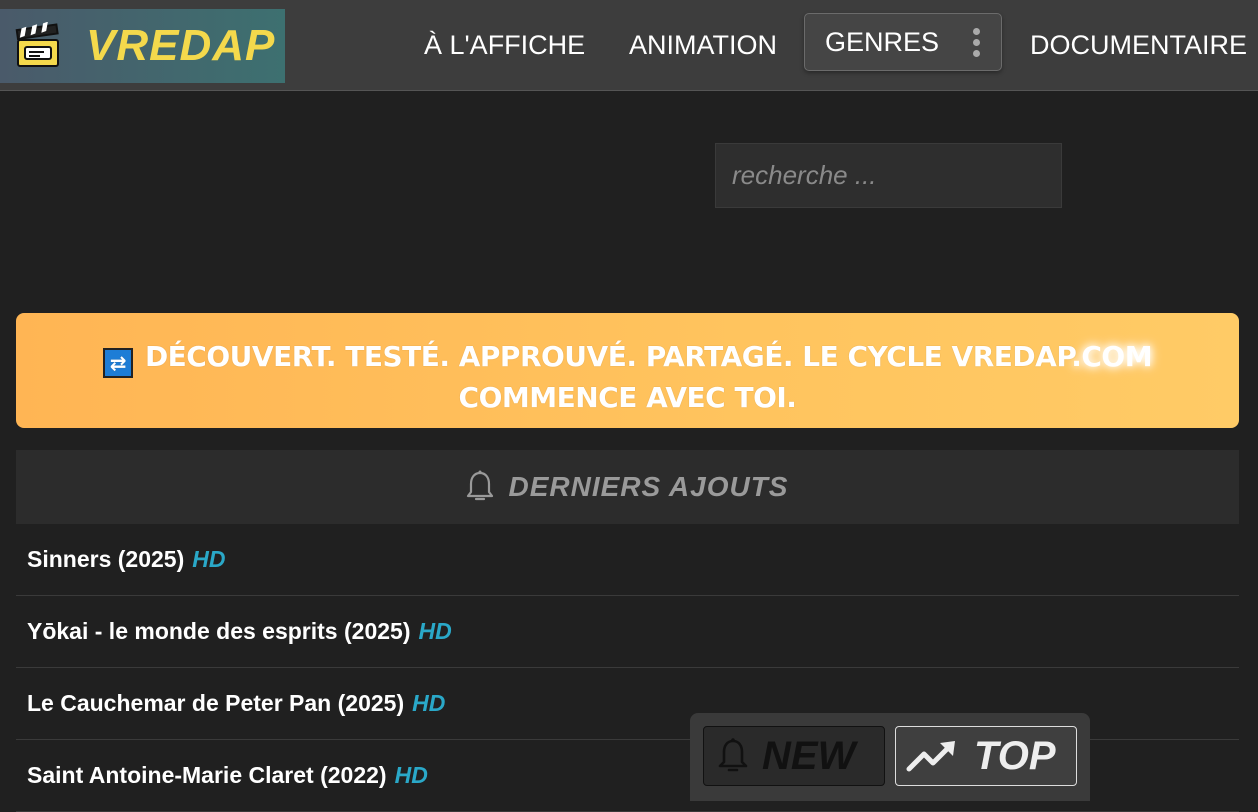  I want to click on nav-item-animation: ANIMATION, so click(703, 45).